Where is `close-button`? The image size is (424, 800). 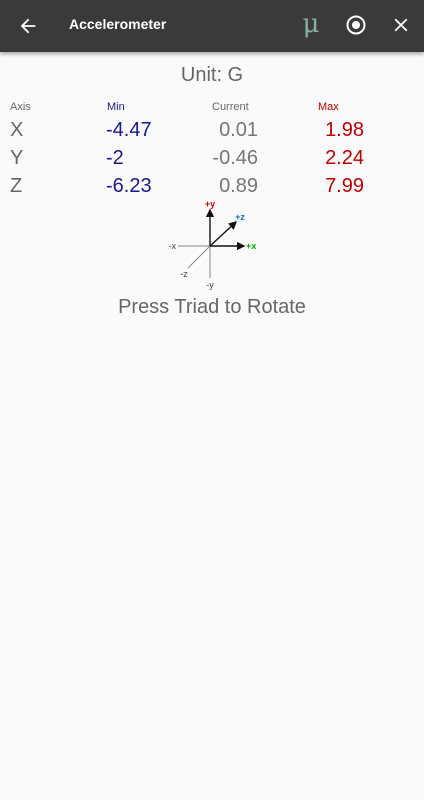
close-button is located at coordinates (401, 25).